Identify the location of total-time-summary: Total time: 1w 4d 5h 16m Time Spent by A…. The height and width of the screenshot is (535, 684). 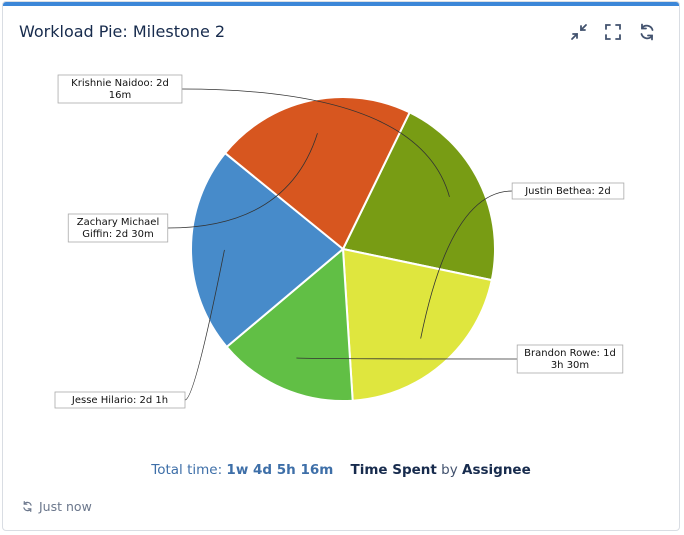
(341, 470).